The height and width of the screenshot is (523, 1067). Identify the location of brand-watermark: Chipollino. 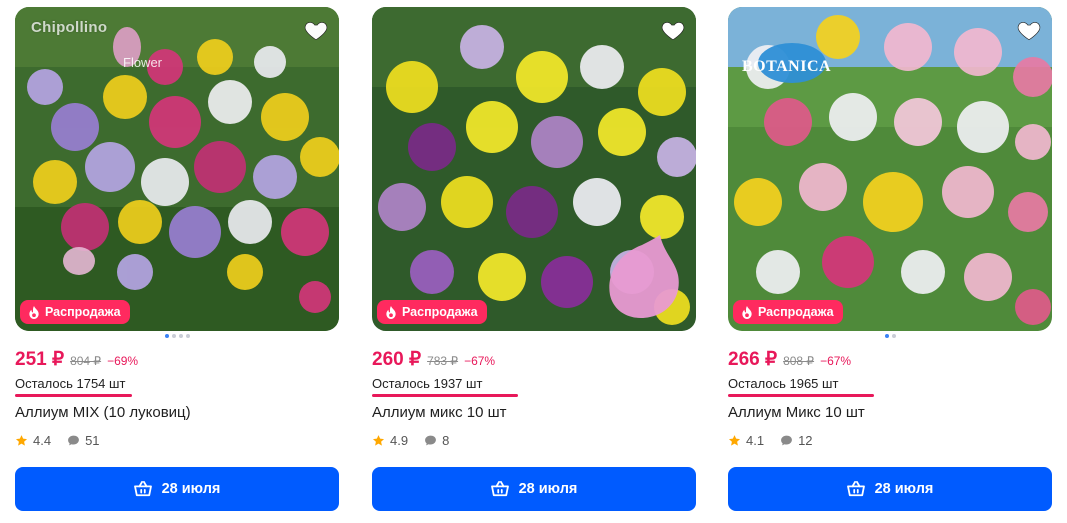
(69, 27).